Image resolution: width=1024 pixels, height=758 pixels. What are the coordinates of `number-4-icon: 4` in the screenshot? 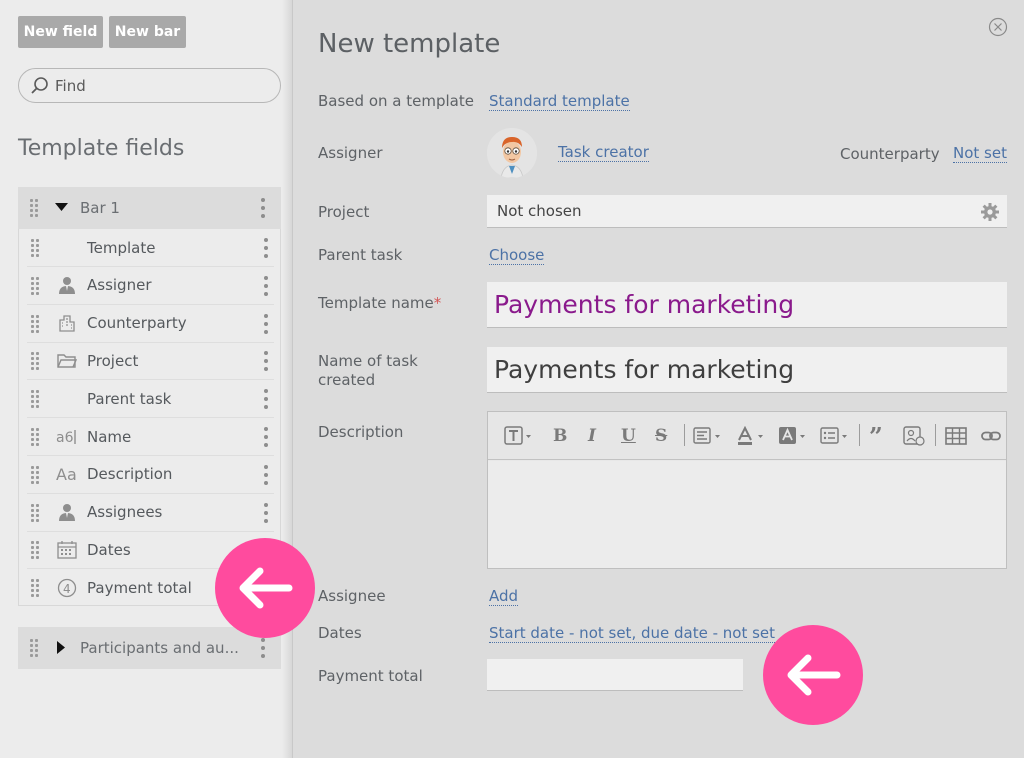 It's located at (67, 588).